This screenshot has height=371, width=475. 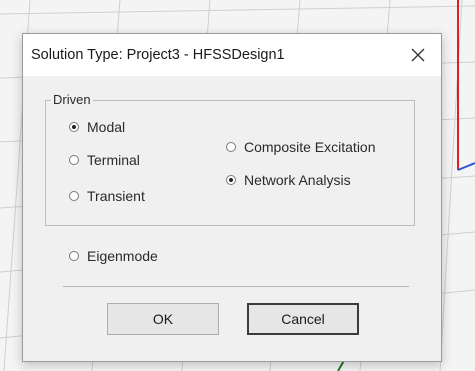 I want to click on radio-modal-label: Modal, so click(x=106, y=127).